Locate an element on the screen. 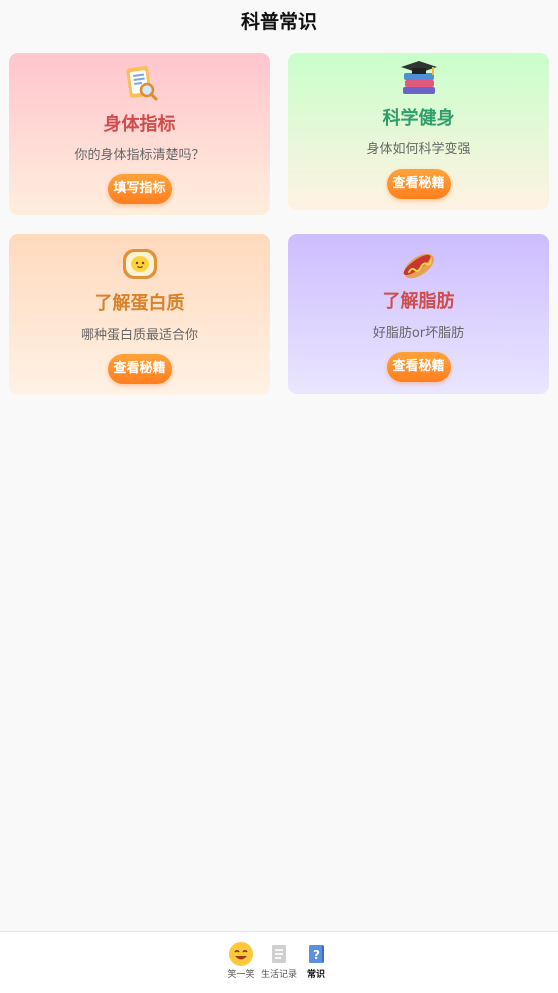 This screenshot has width=558, height=993. tab-knowledge: ? 常识 is located at coordinates (316, 960).